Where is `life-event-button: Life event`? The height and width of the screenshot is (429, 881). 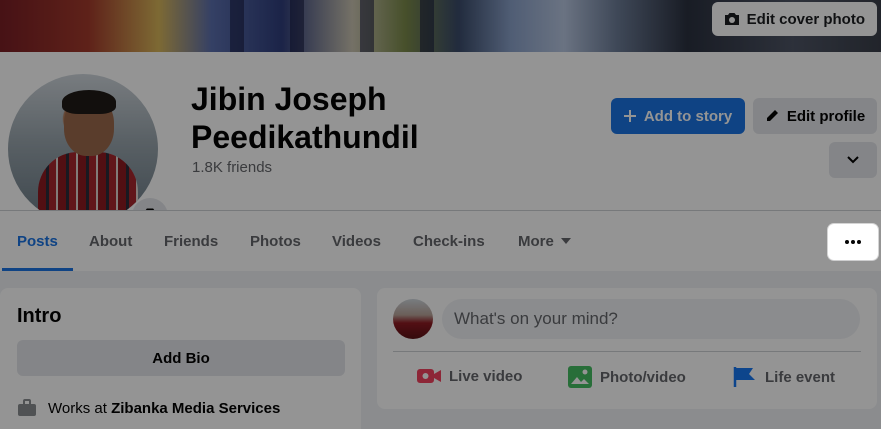 life-event-button: Life event is located at coordinates (784, 377).